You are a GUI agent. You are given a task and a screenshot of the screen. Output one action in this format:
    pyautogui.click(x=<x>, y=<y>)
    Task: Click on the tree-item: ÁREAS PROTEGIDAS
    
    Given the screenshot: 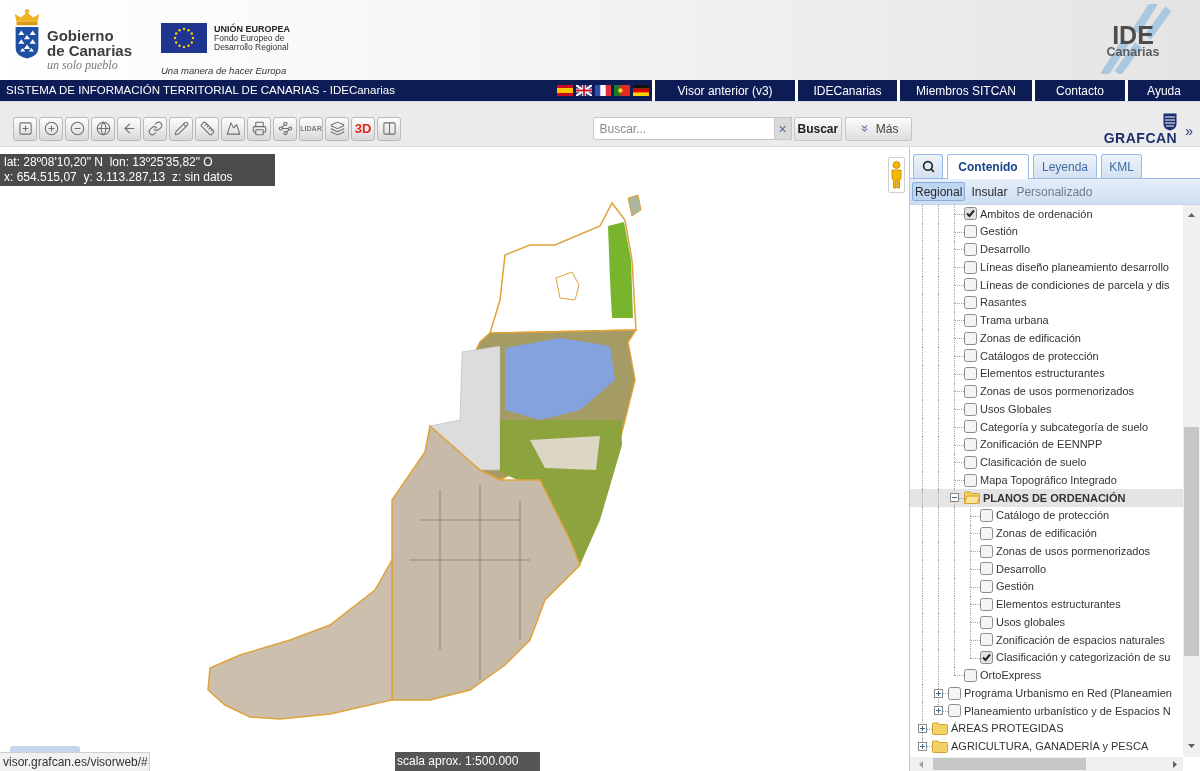 What is the action you would take?
    pyautogui.click(x=1046, y=728)
    